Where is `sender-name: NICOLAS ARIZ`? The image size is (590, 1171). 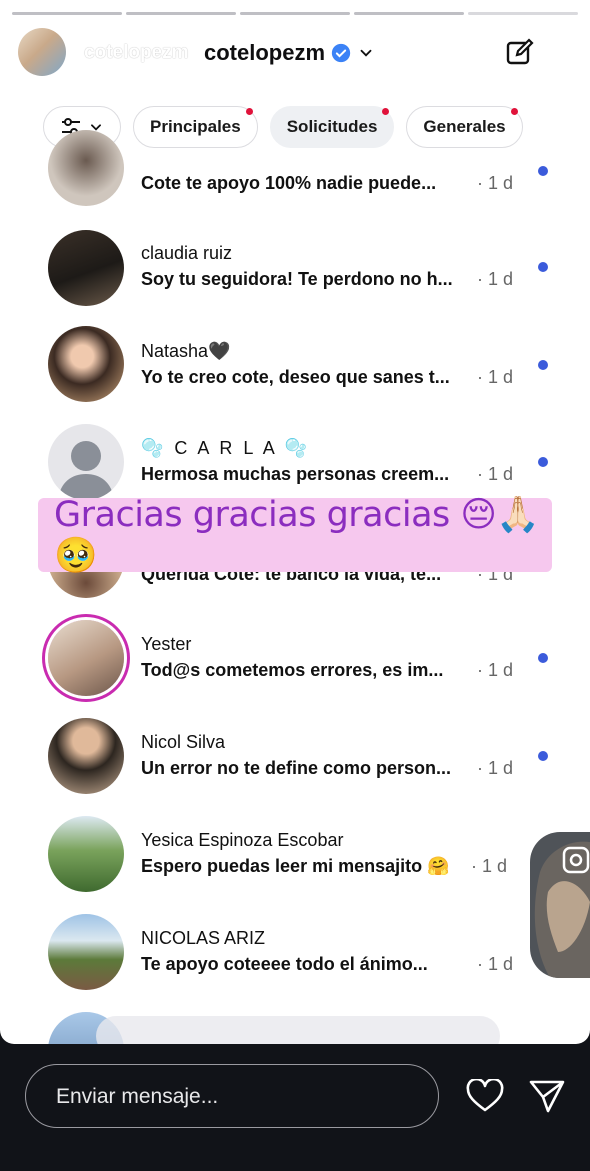
sender-name: NICOLAS ARIZ is located at coordinates (203, 938).